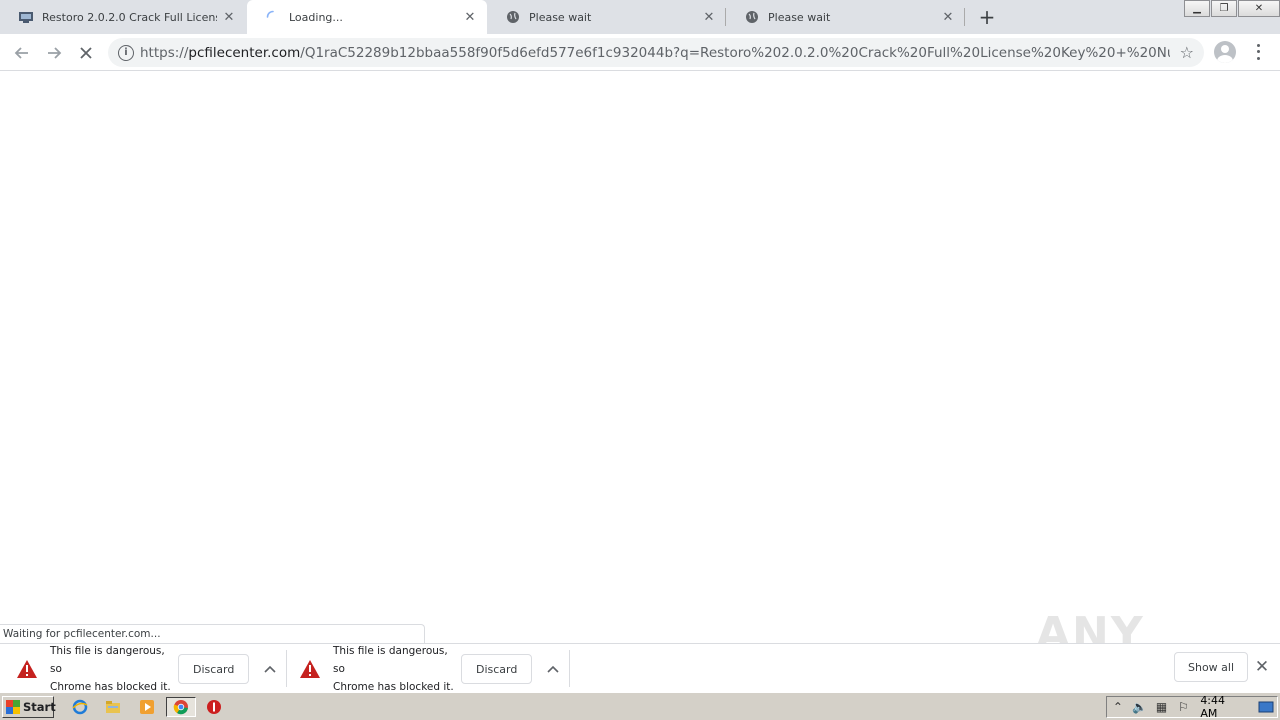 This screenshot has width=1280, height=720. I want to click on show-all-button: Show all, so click(1211, 667).